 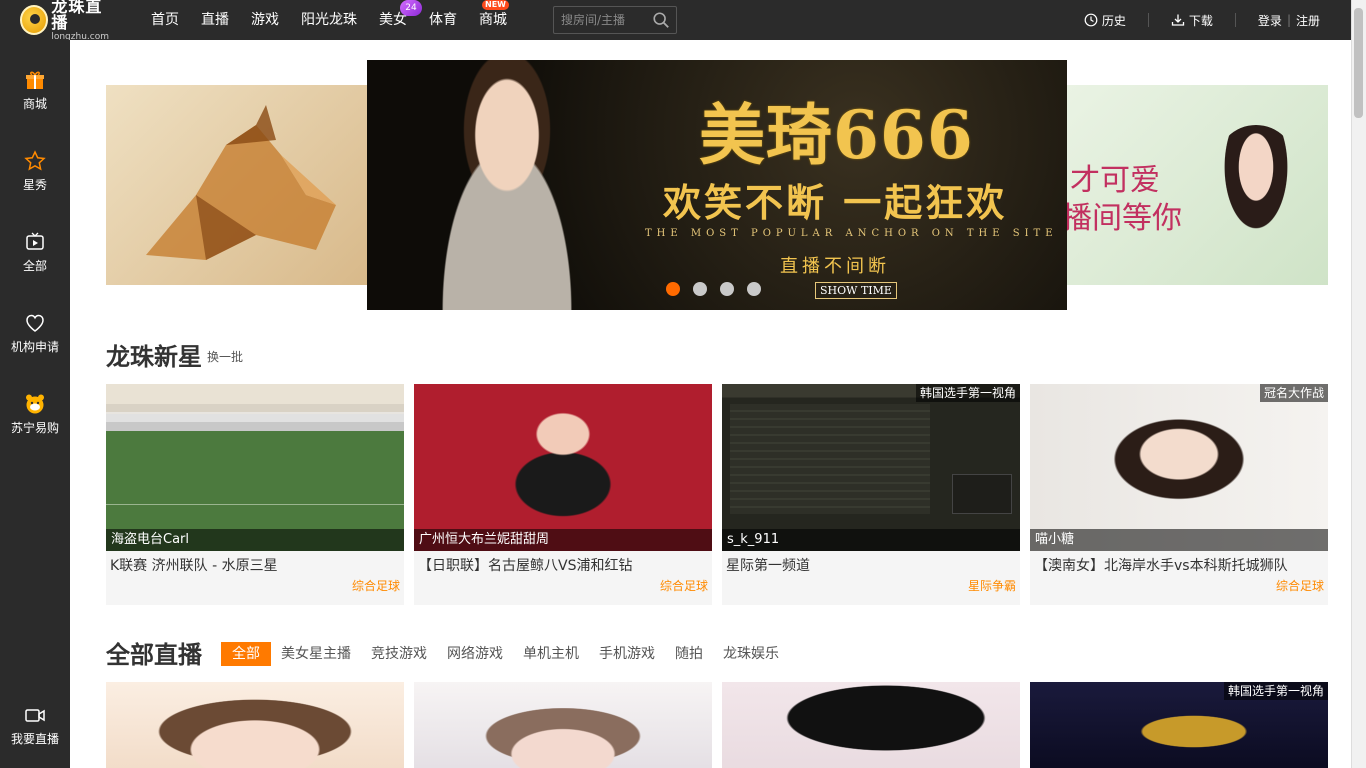 I want to click on banner-english: THE MOST POPULAR ANCHOR ON THE SITE, so click(x=851, y=233).